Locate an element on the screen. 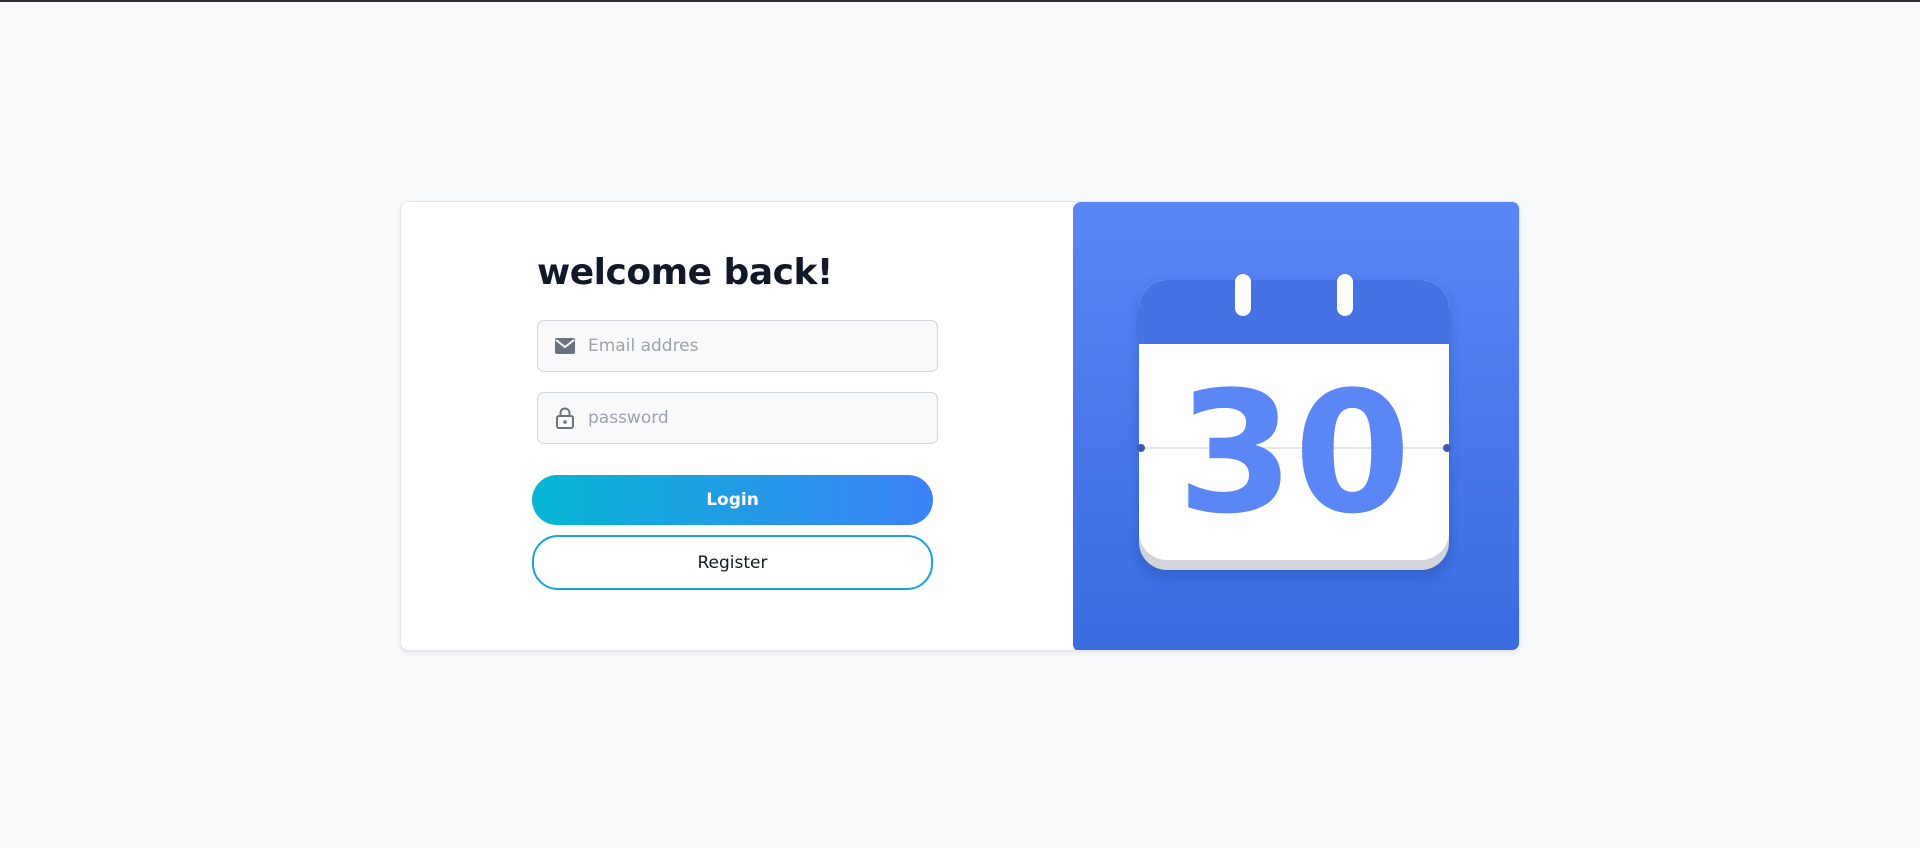 The height and width of the screenshot is (848, 1920). envelope-icon is located at coordinates (565, 346).